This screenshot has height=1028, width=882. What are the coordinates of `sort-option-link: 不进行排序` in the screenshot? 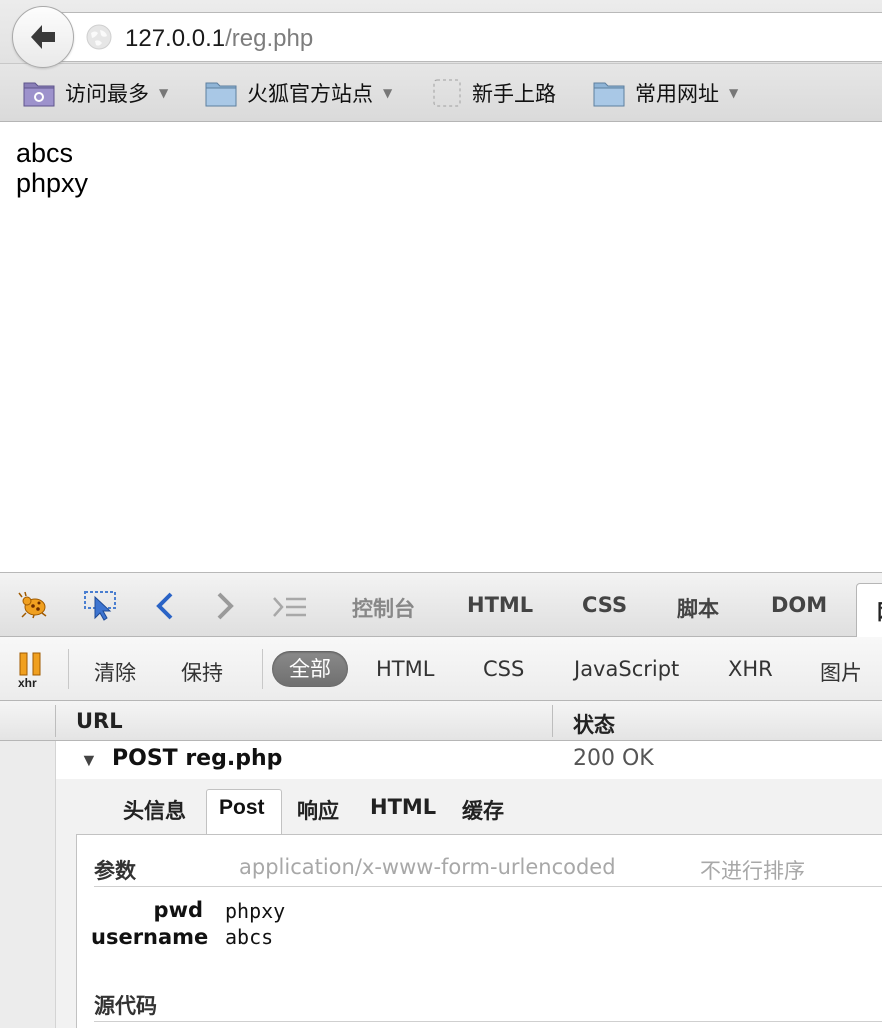 It's located at (752, 870).